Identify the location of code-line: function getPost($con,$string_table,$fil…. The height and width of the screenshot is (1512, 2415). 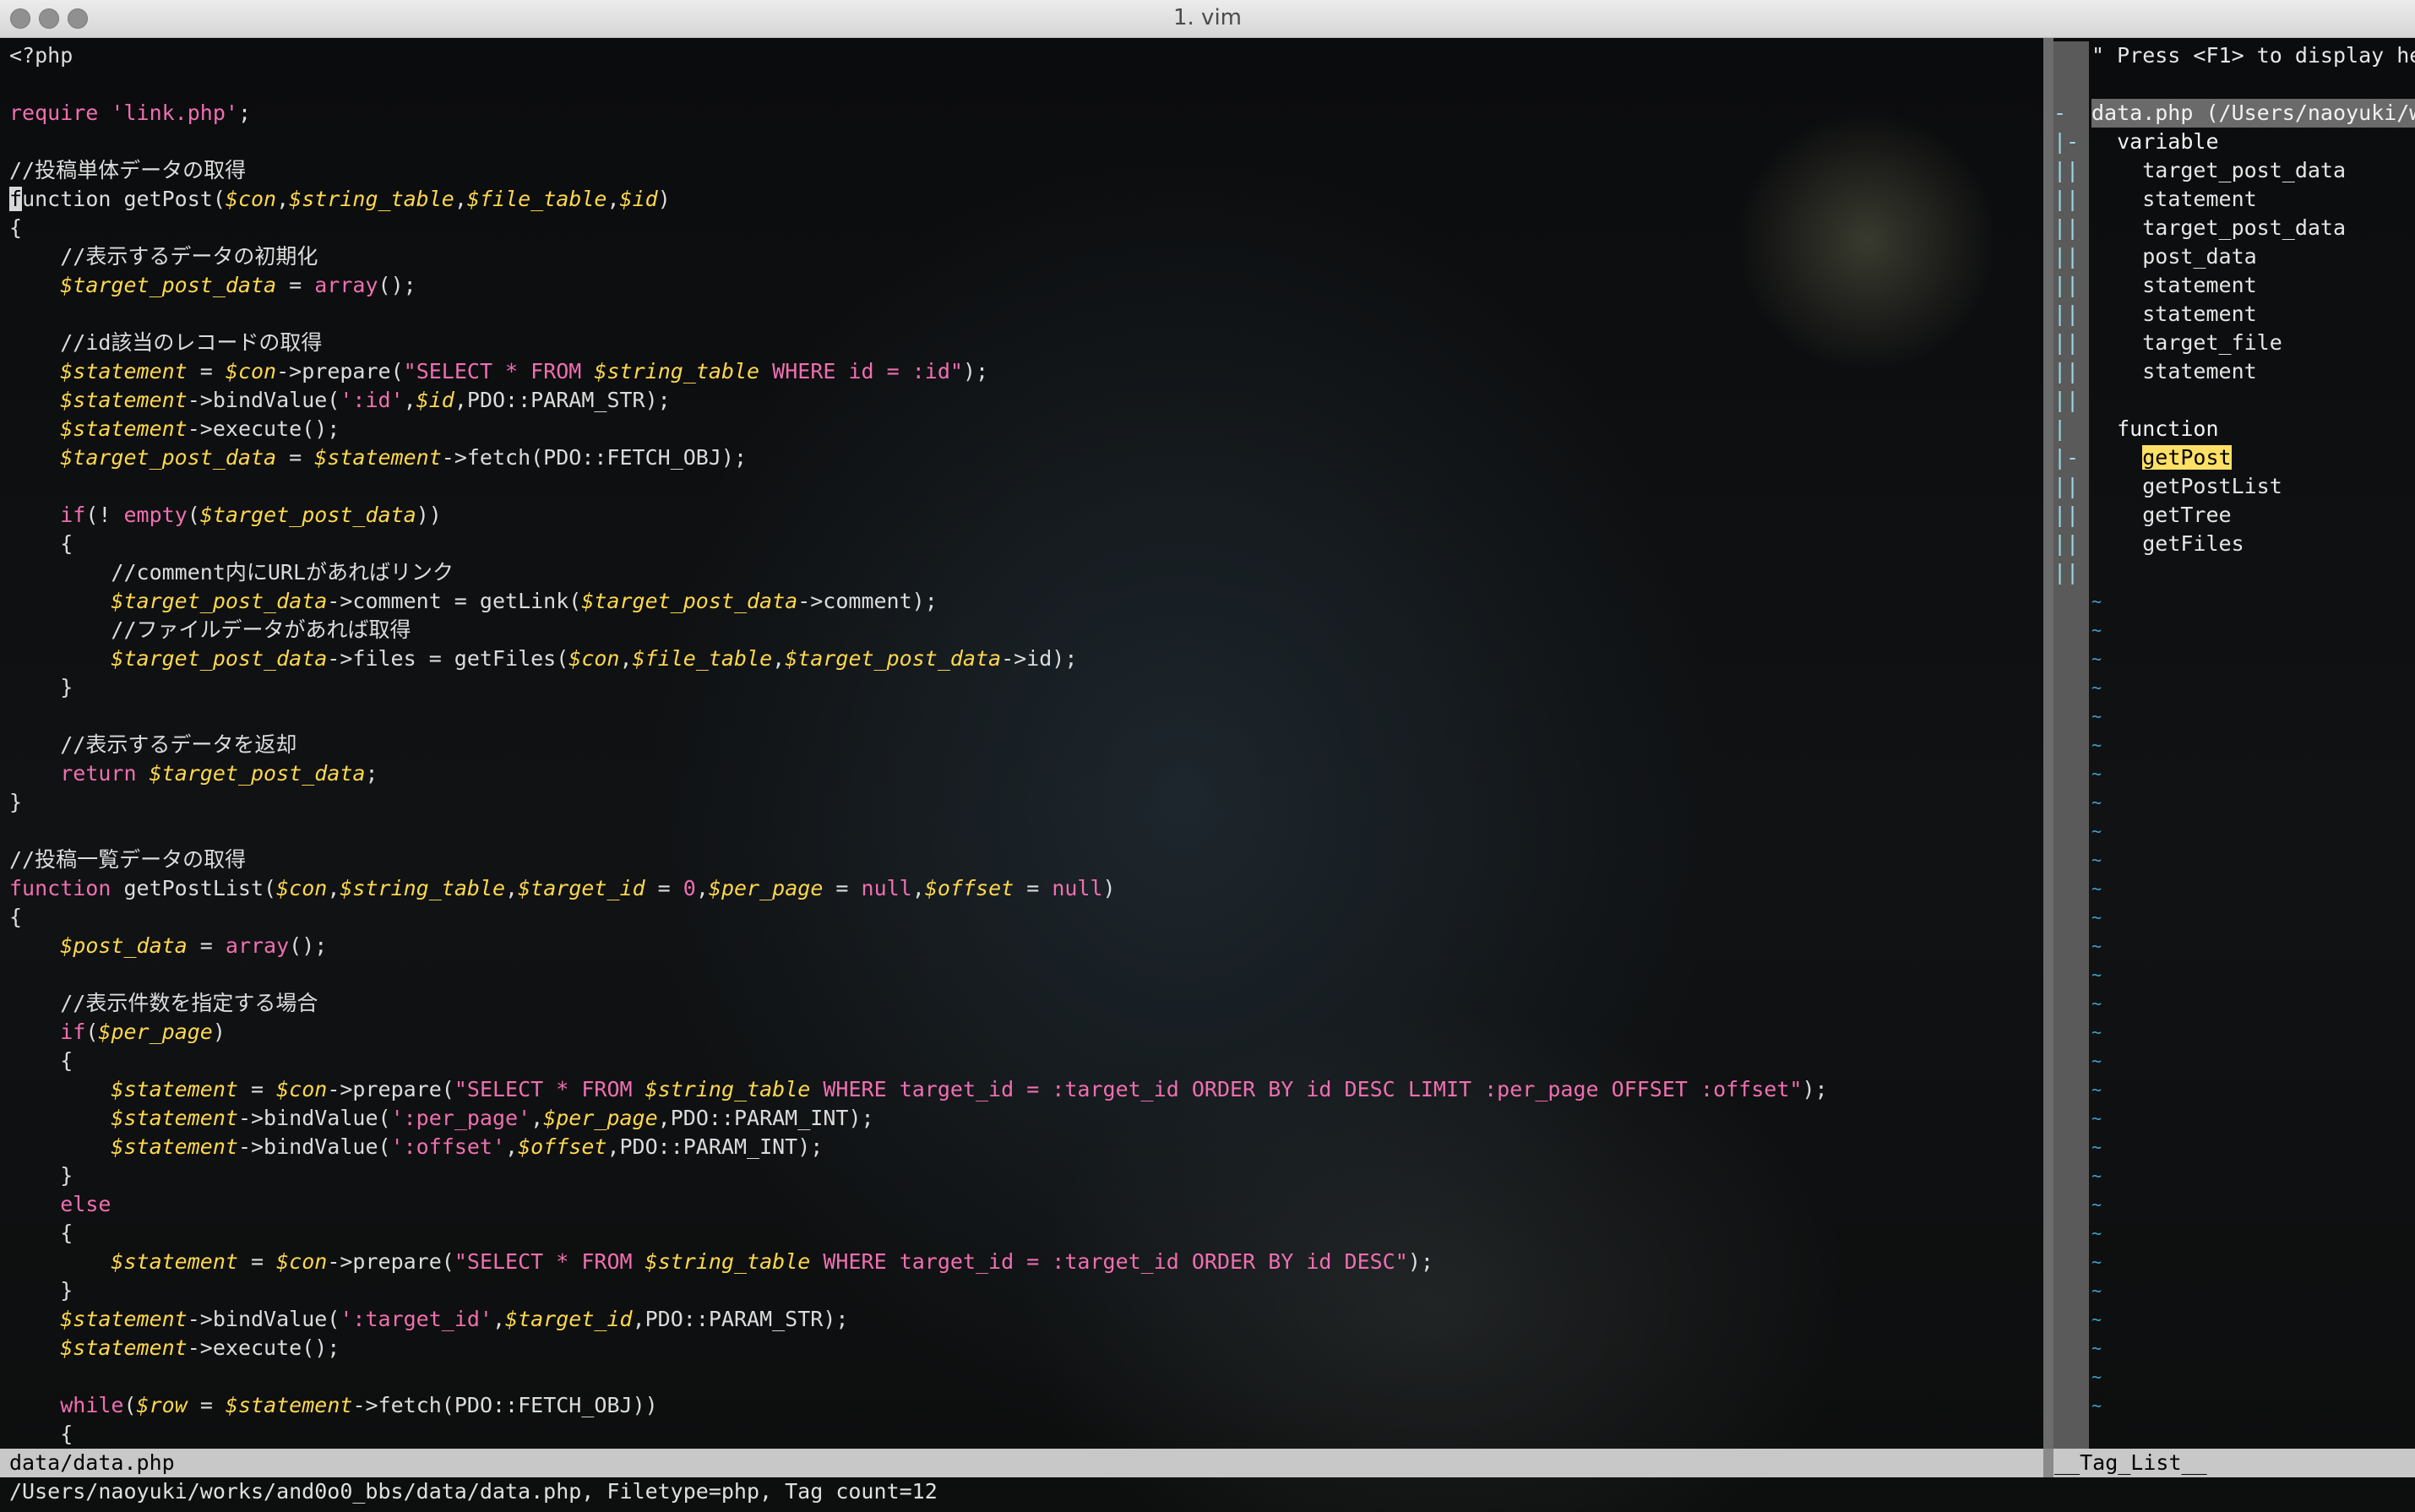
(1023, 199).